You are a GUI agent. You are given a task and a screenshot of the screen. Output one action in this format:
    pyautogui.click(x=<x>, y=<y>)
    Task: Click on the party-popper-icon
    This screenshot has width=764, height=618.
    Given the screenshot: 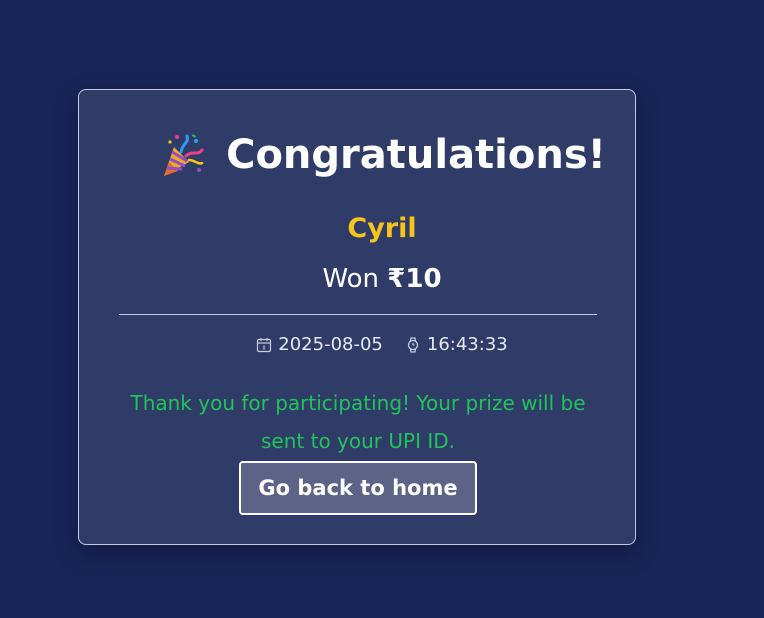 What is the action you would take?
    pyautogui.click(x=184, y=155)
    